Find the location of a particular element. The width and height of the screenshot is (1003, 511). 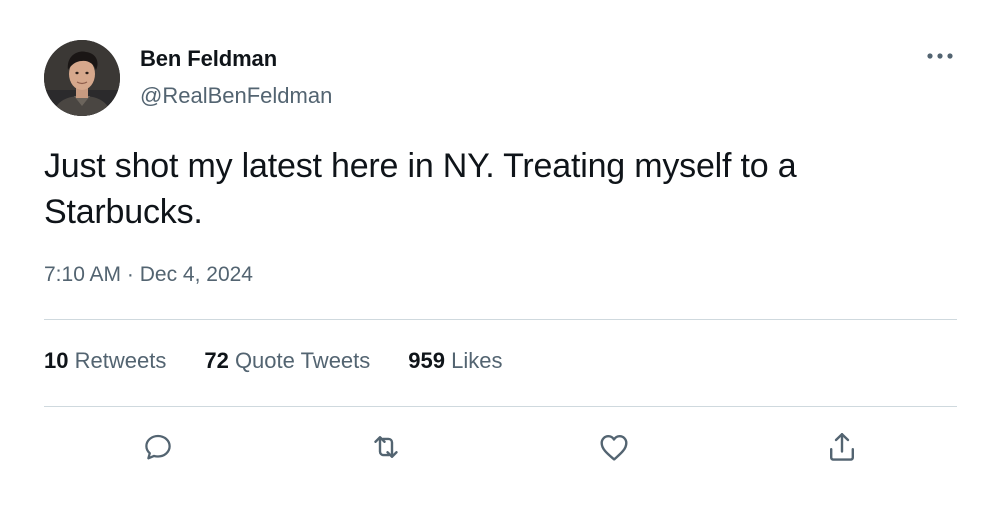

quote-tweets-label: Quote Tweets is located at coordinates (302, 360).